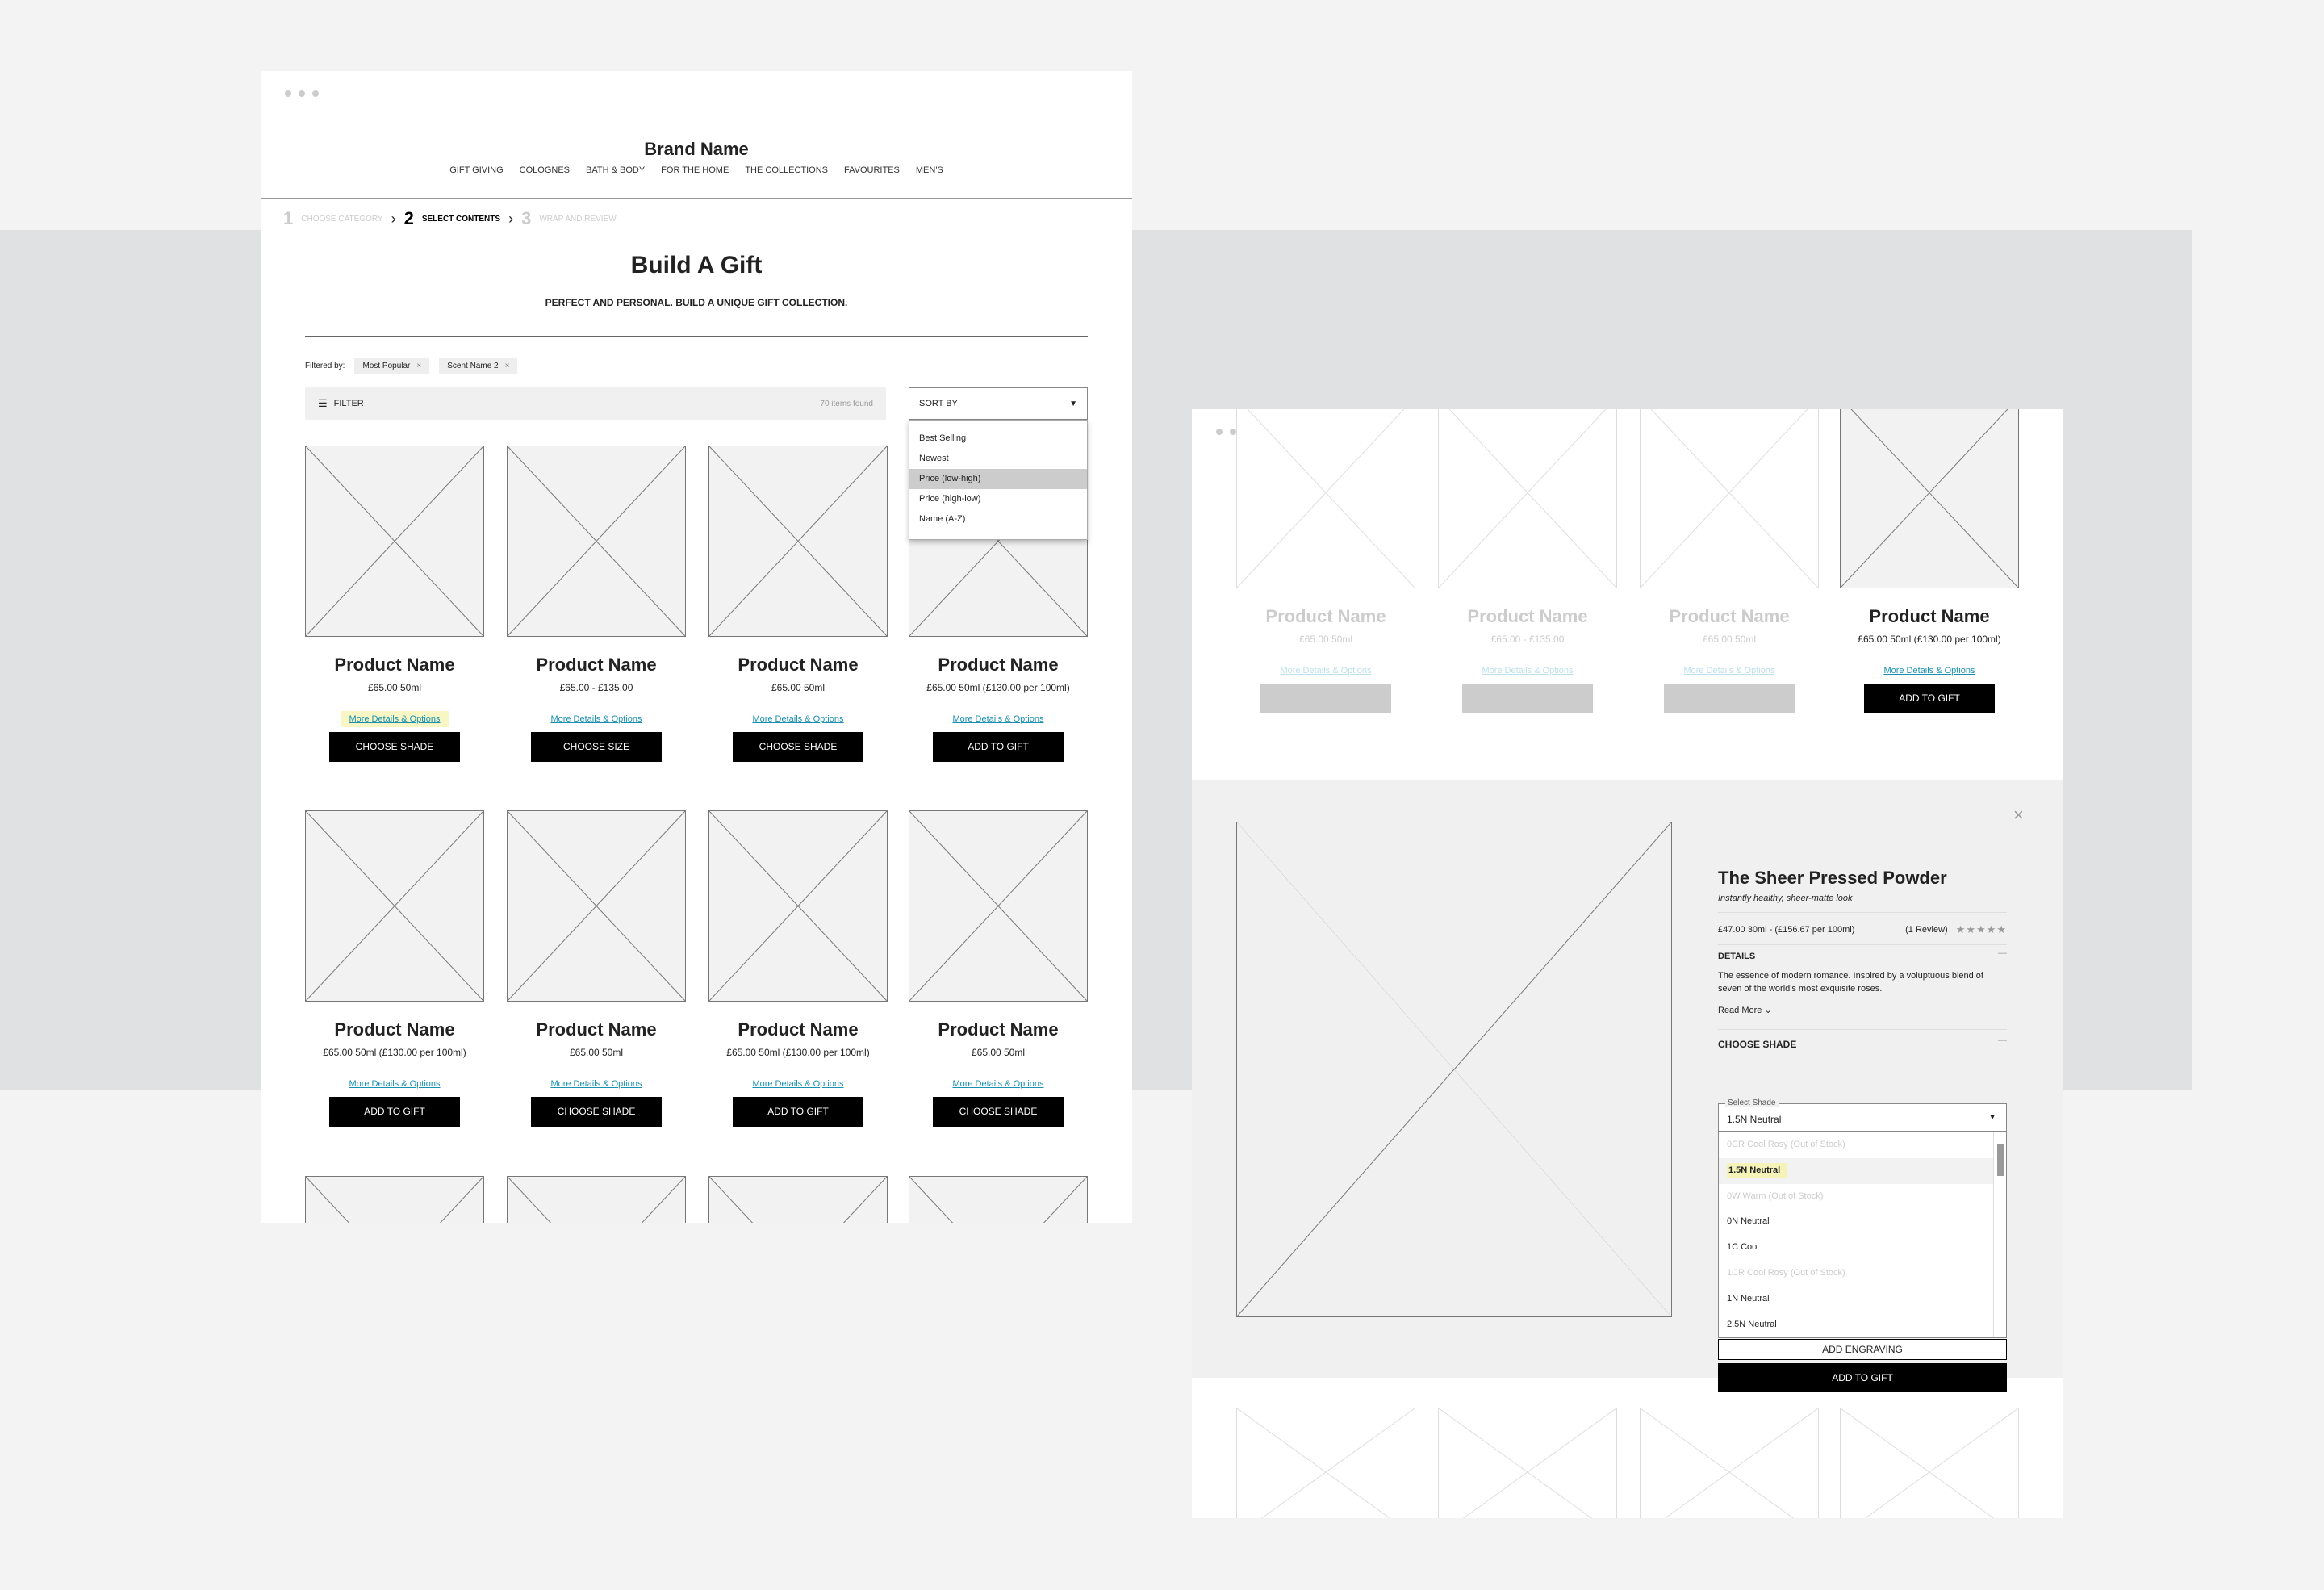 Image resolution: width=2324 pixels, height=1590 pixels. I want to click on details-heading: DETAILS, so click(1736, 956).